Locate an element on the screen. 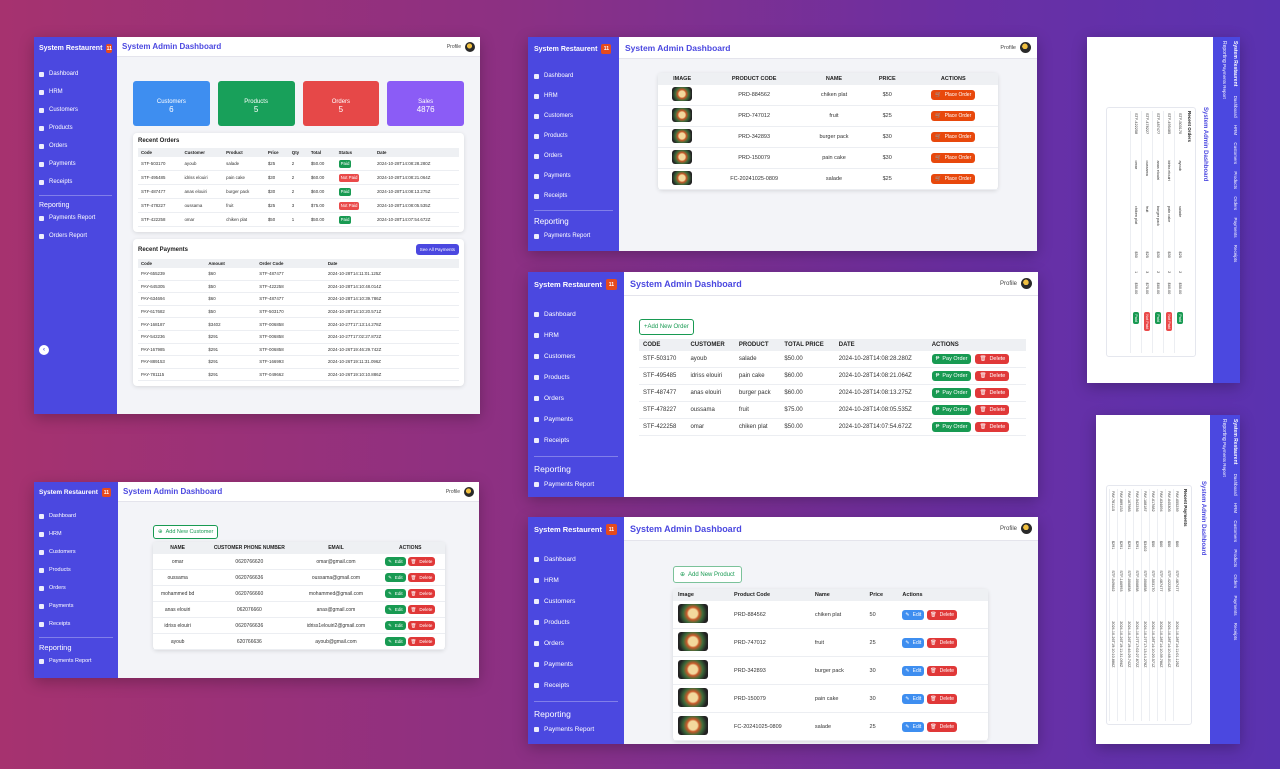  table-cell: PAY-167985 is located at coordinates (172, 350).